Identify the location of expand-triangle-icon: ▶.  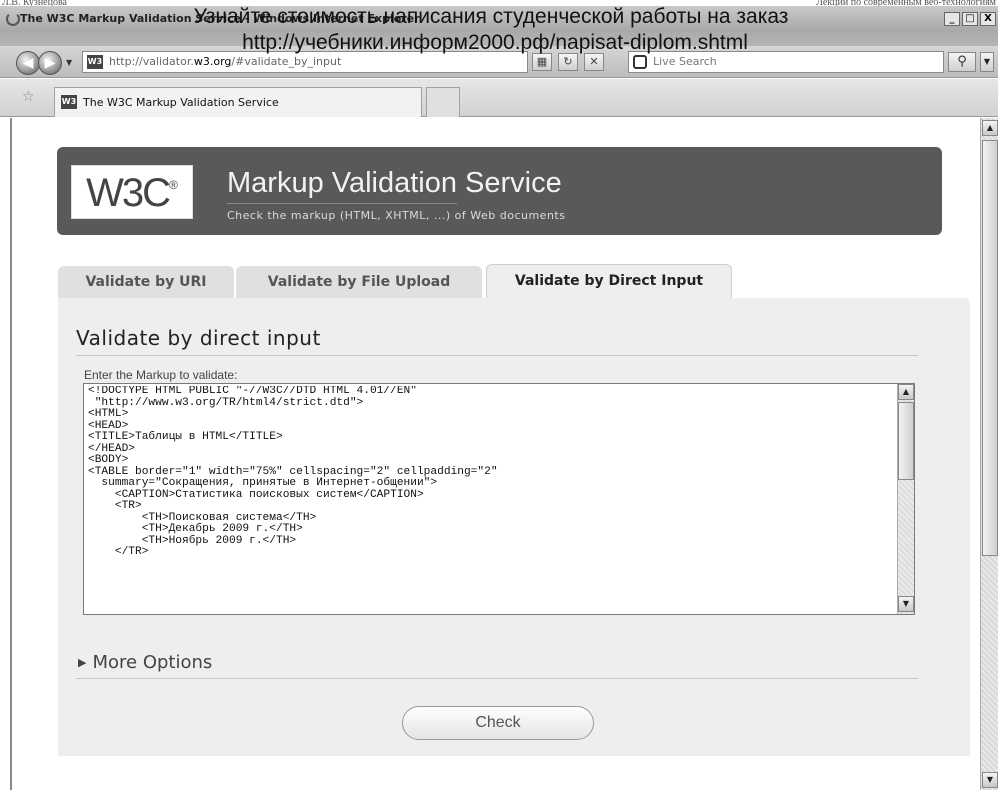
(82, 662).